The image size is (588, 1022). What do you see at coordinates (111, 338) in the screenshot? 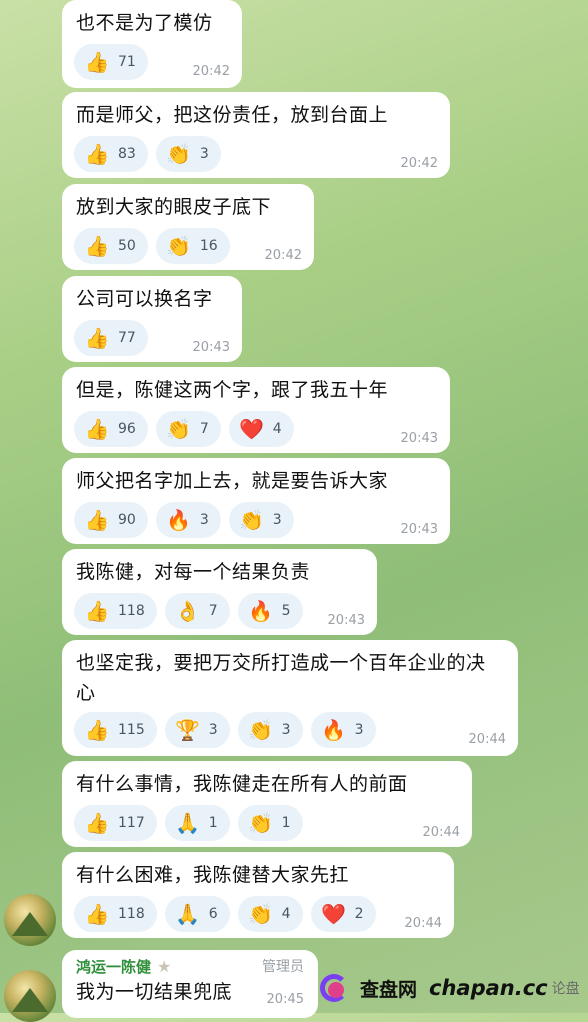
I see `reaction-thumbs-up: 👍 77` at bounding box center [111, 338].